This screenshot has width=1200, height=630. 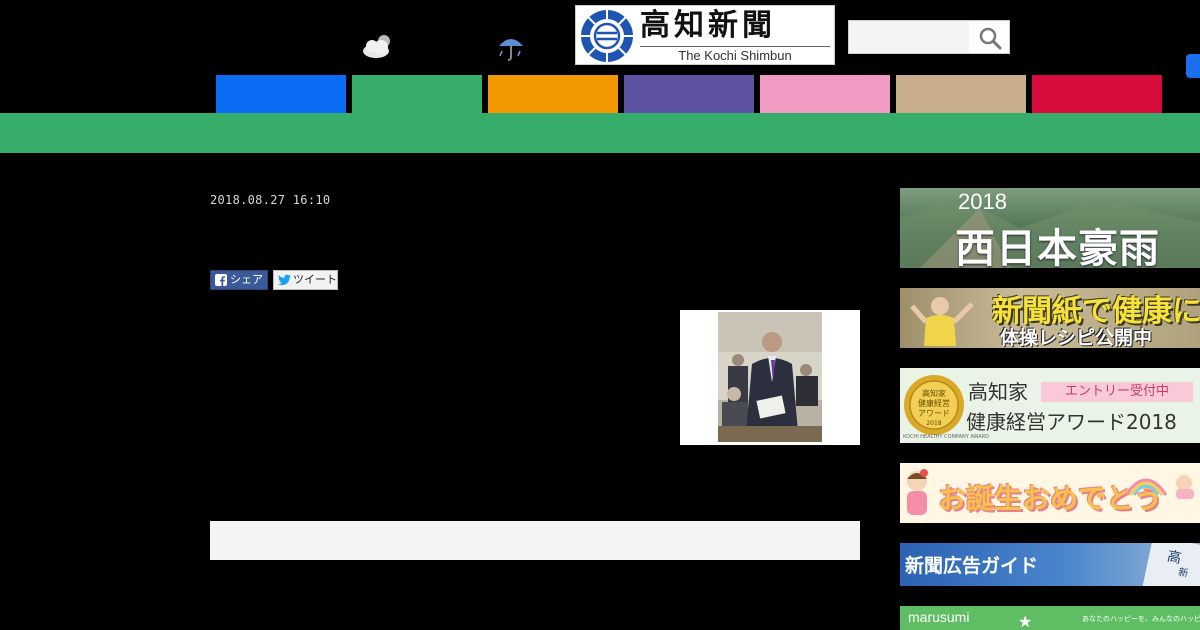 What do you see at coordinates (1171, 564) in the screenshot?
I see `newspaper-icon: 高 新` at bounding box center [1171, 564].